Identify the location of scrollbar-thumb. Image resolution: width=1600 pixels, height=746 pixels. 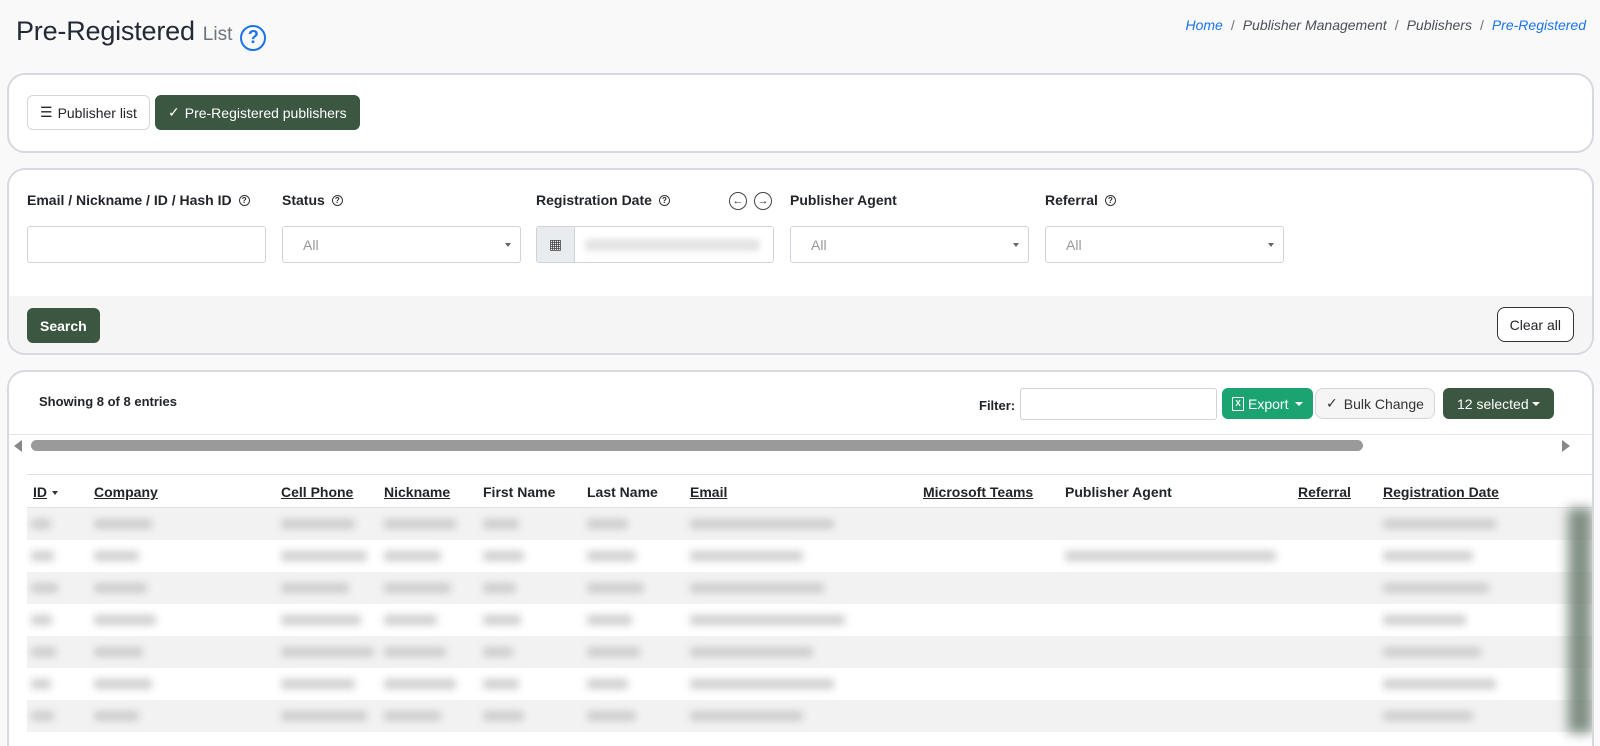
(697, 445).